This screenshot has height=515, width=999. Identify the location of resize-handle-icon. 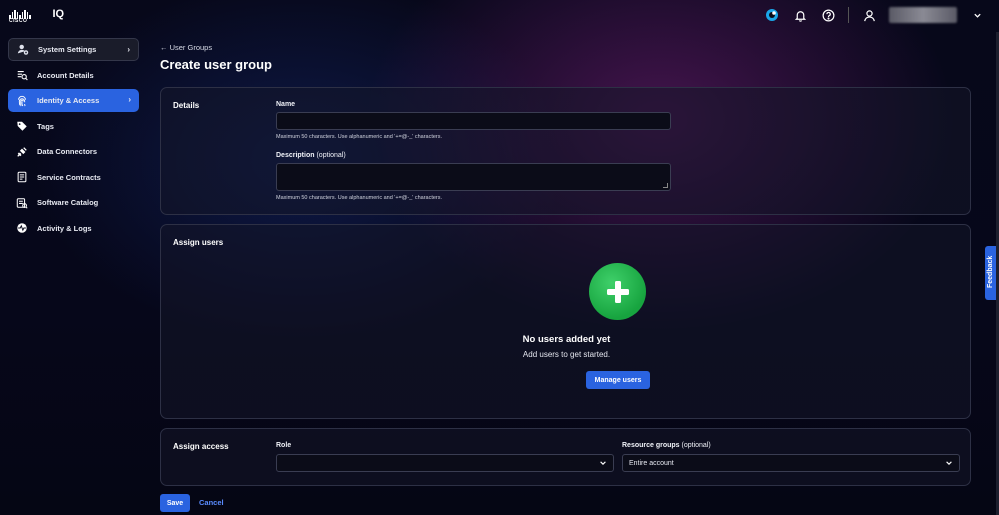
(665, 185).